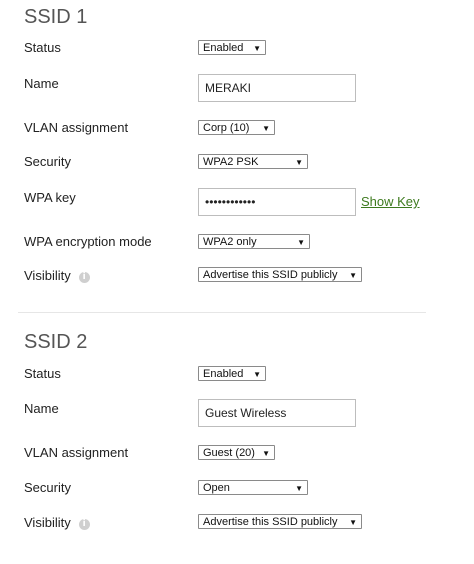 The image size is (474, 564). I want to click on ssid1-visibility-label: Visibility i, so click(57, 275).